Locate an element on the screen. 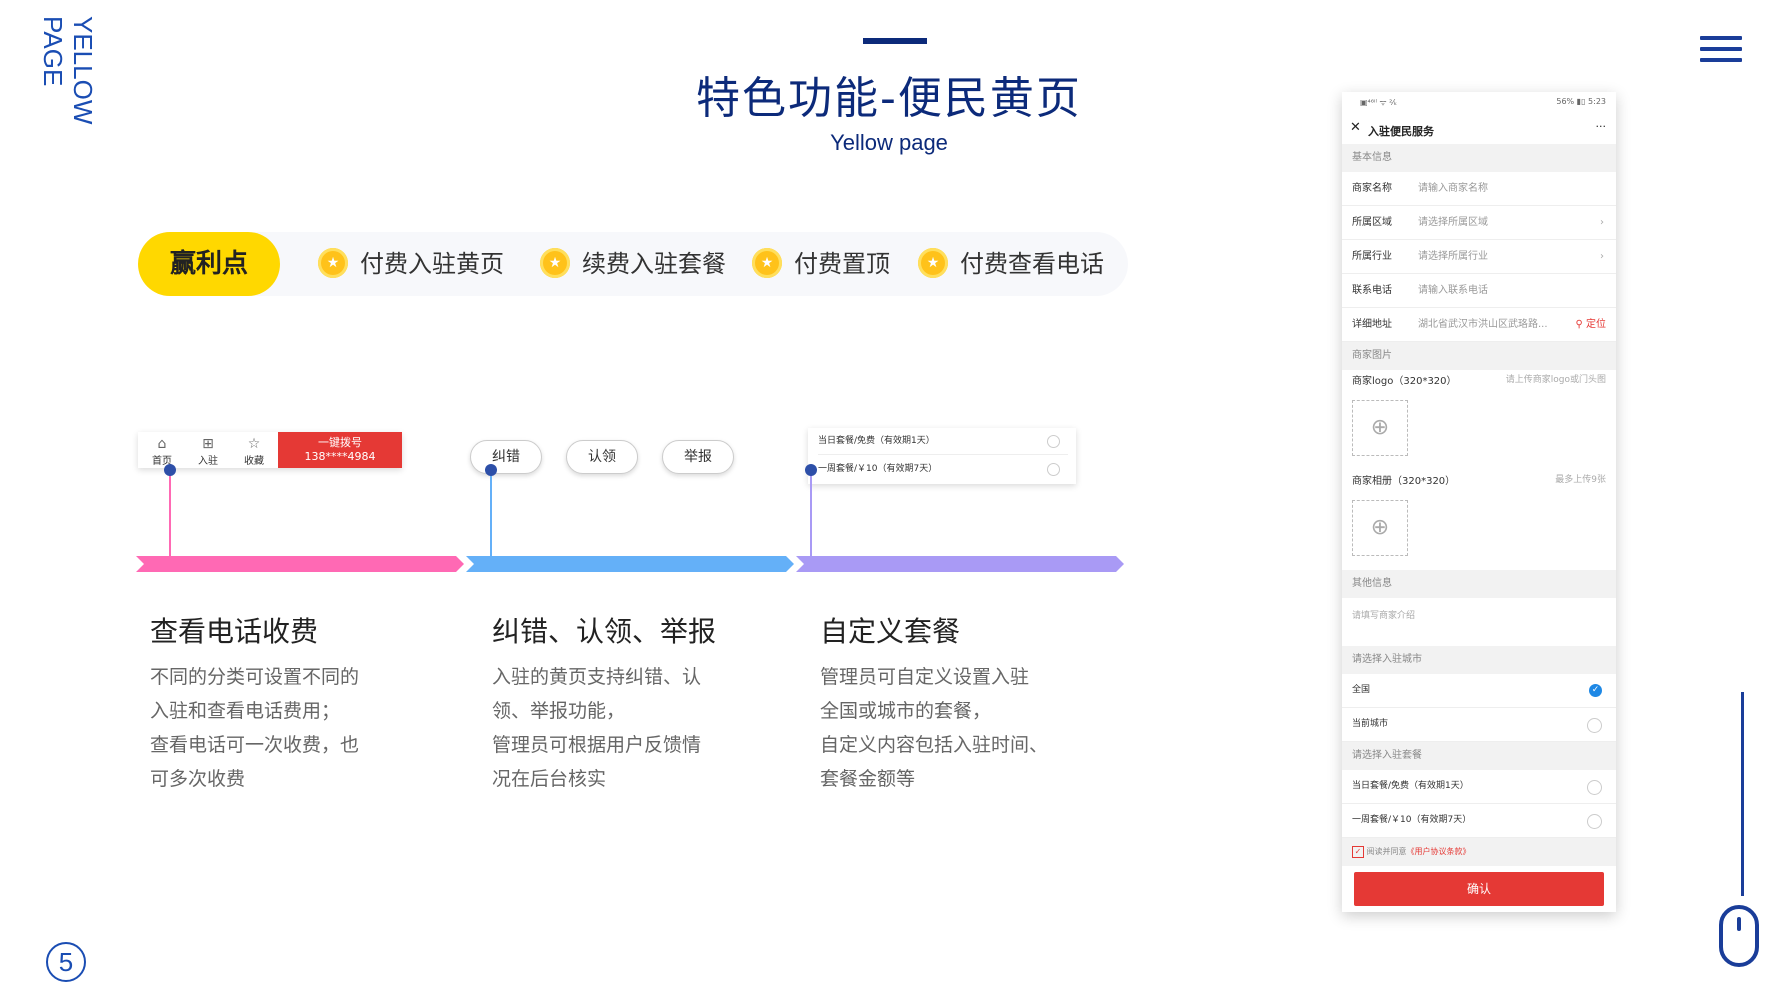 The width and height of the screenshot is (1778, 1000). section-other: 其他信息 is located at coordinates (1479, 584).